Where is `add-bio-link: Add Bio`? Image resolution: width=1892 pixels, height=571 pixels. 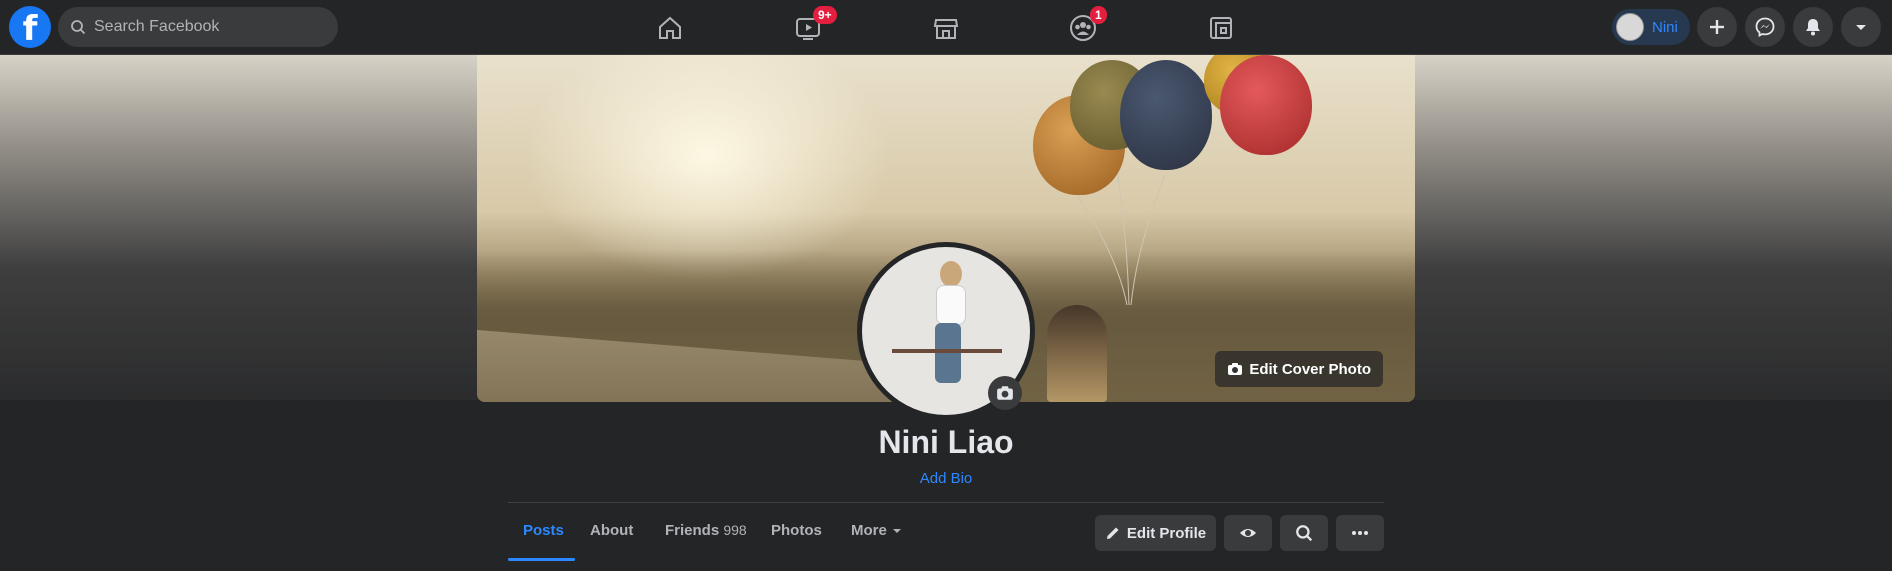 add-bio-link: Add Bio is located at coordinates (946, 478).